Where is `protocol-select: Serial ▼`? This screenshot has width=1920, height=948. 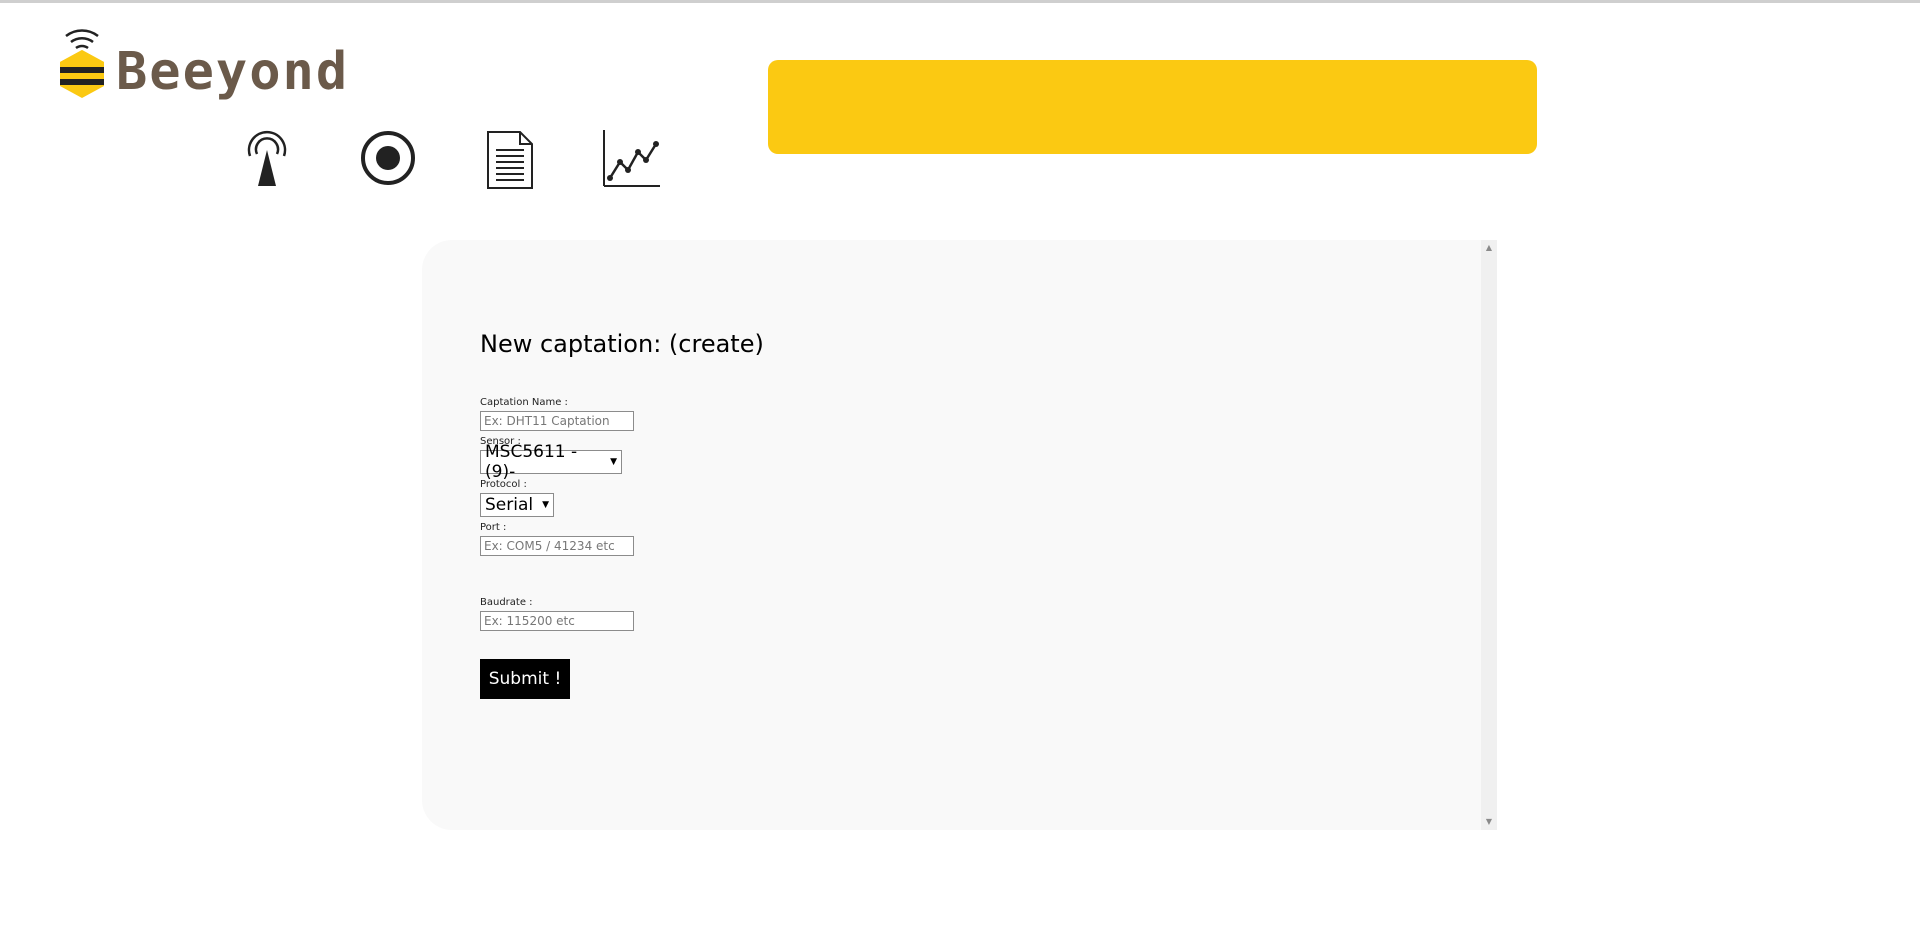
protocol-select: Serial ▼ is located at coordinates (517, 505).